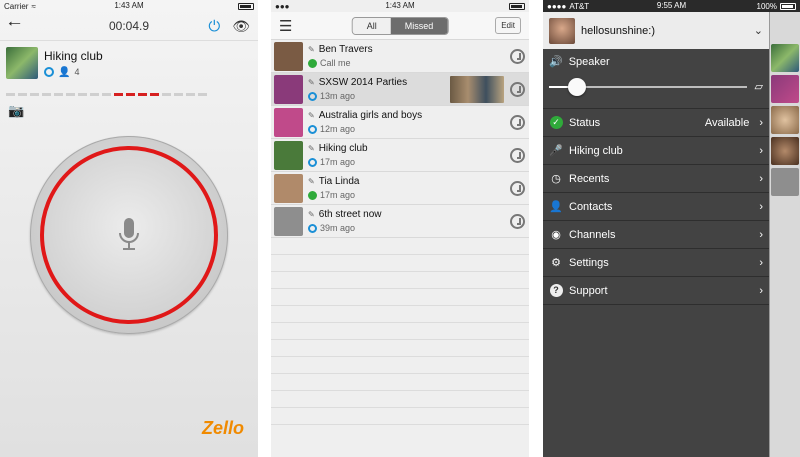 The width and height of the screenshot is (800, 457). What do you see at coordinates (556, 263) in the screenshot?
I see `gear-icon: ⚙` at bounding box center [556, 263].